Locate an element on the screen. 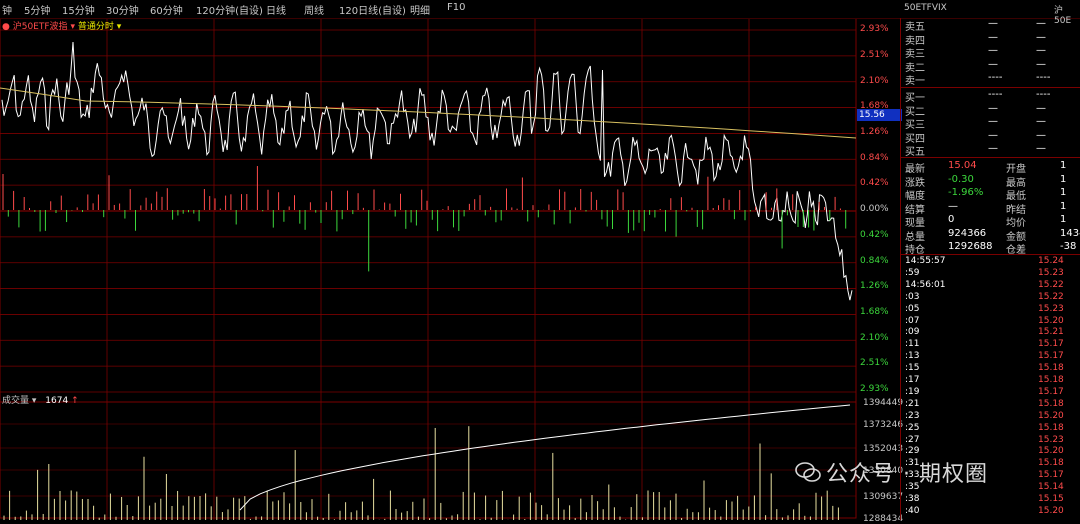  tick-price: 15.15 is located at coordinates (1051, 499).